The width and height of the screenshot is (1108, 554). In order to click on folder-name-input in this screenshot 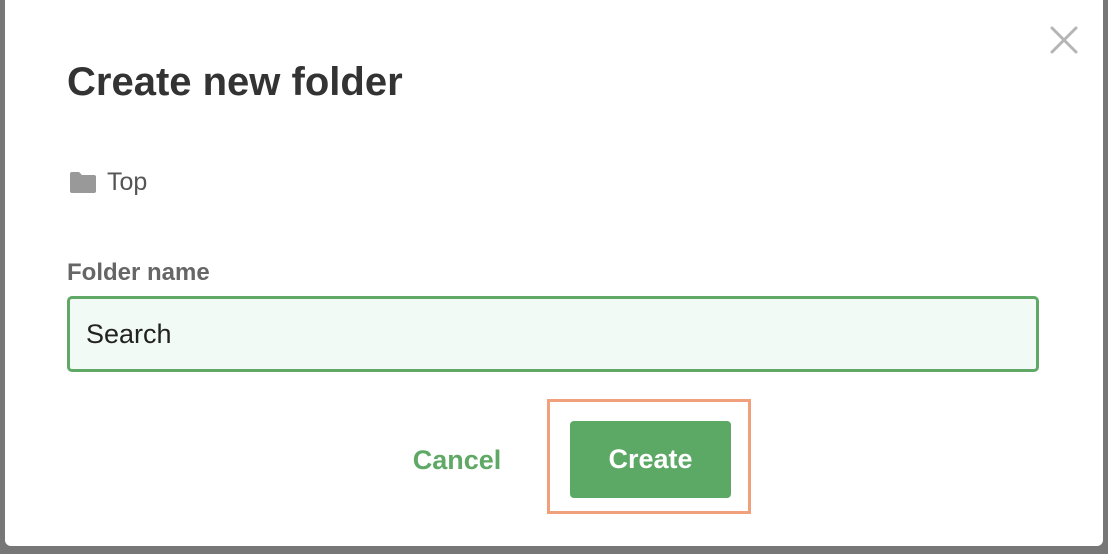, I will do `click(553, 334)`.